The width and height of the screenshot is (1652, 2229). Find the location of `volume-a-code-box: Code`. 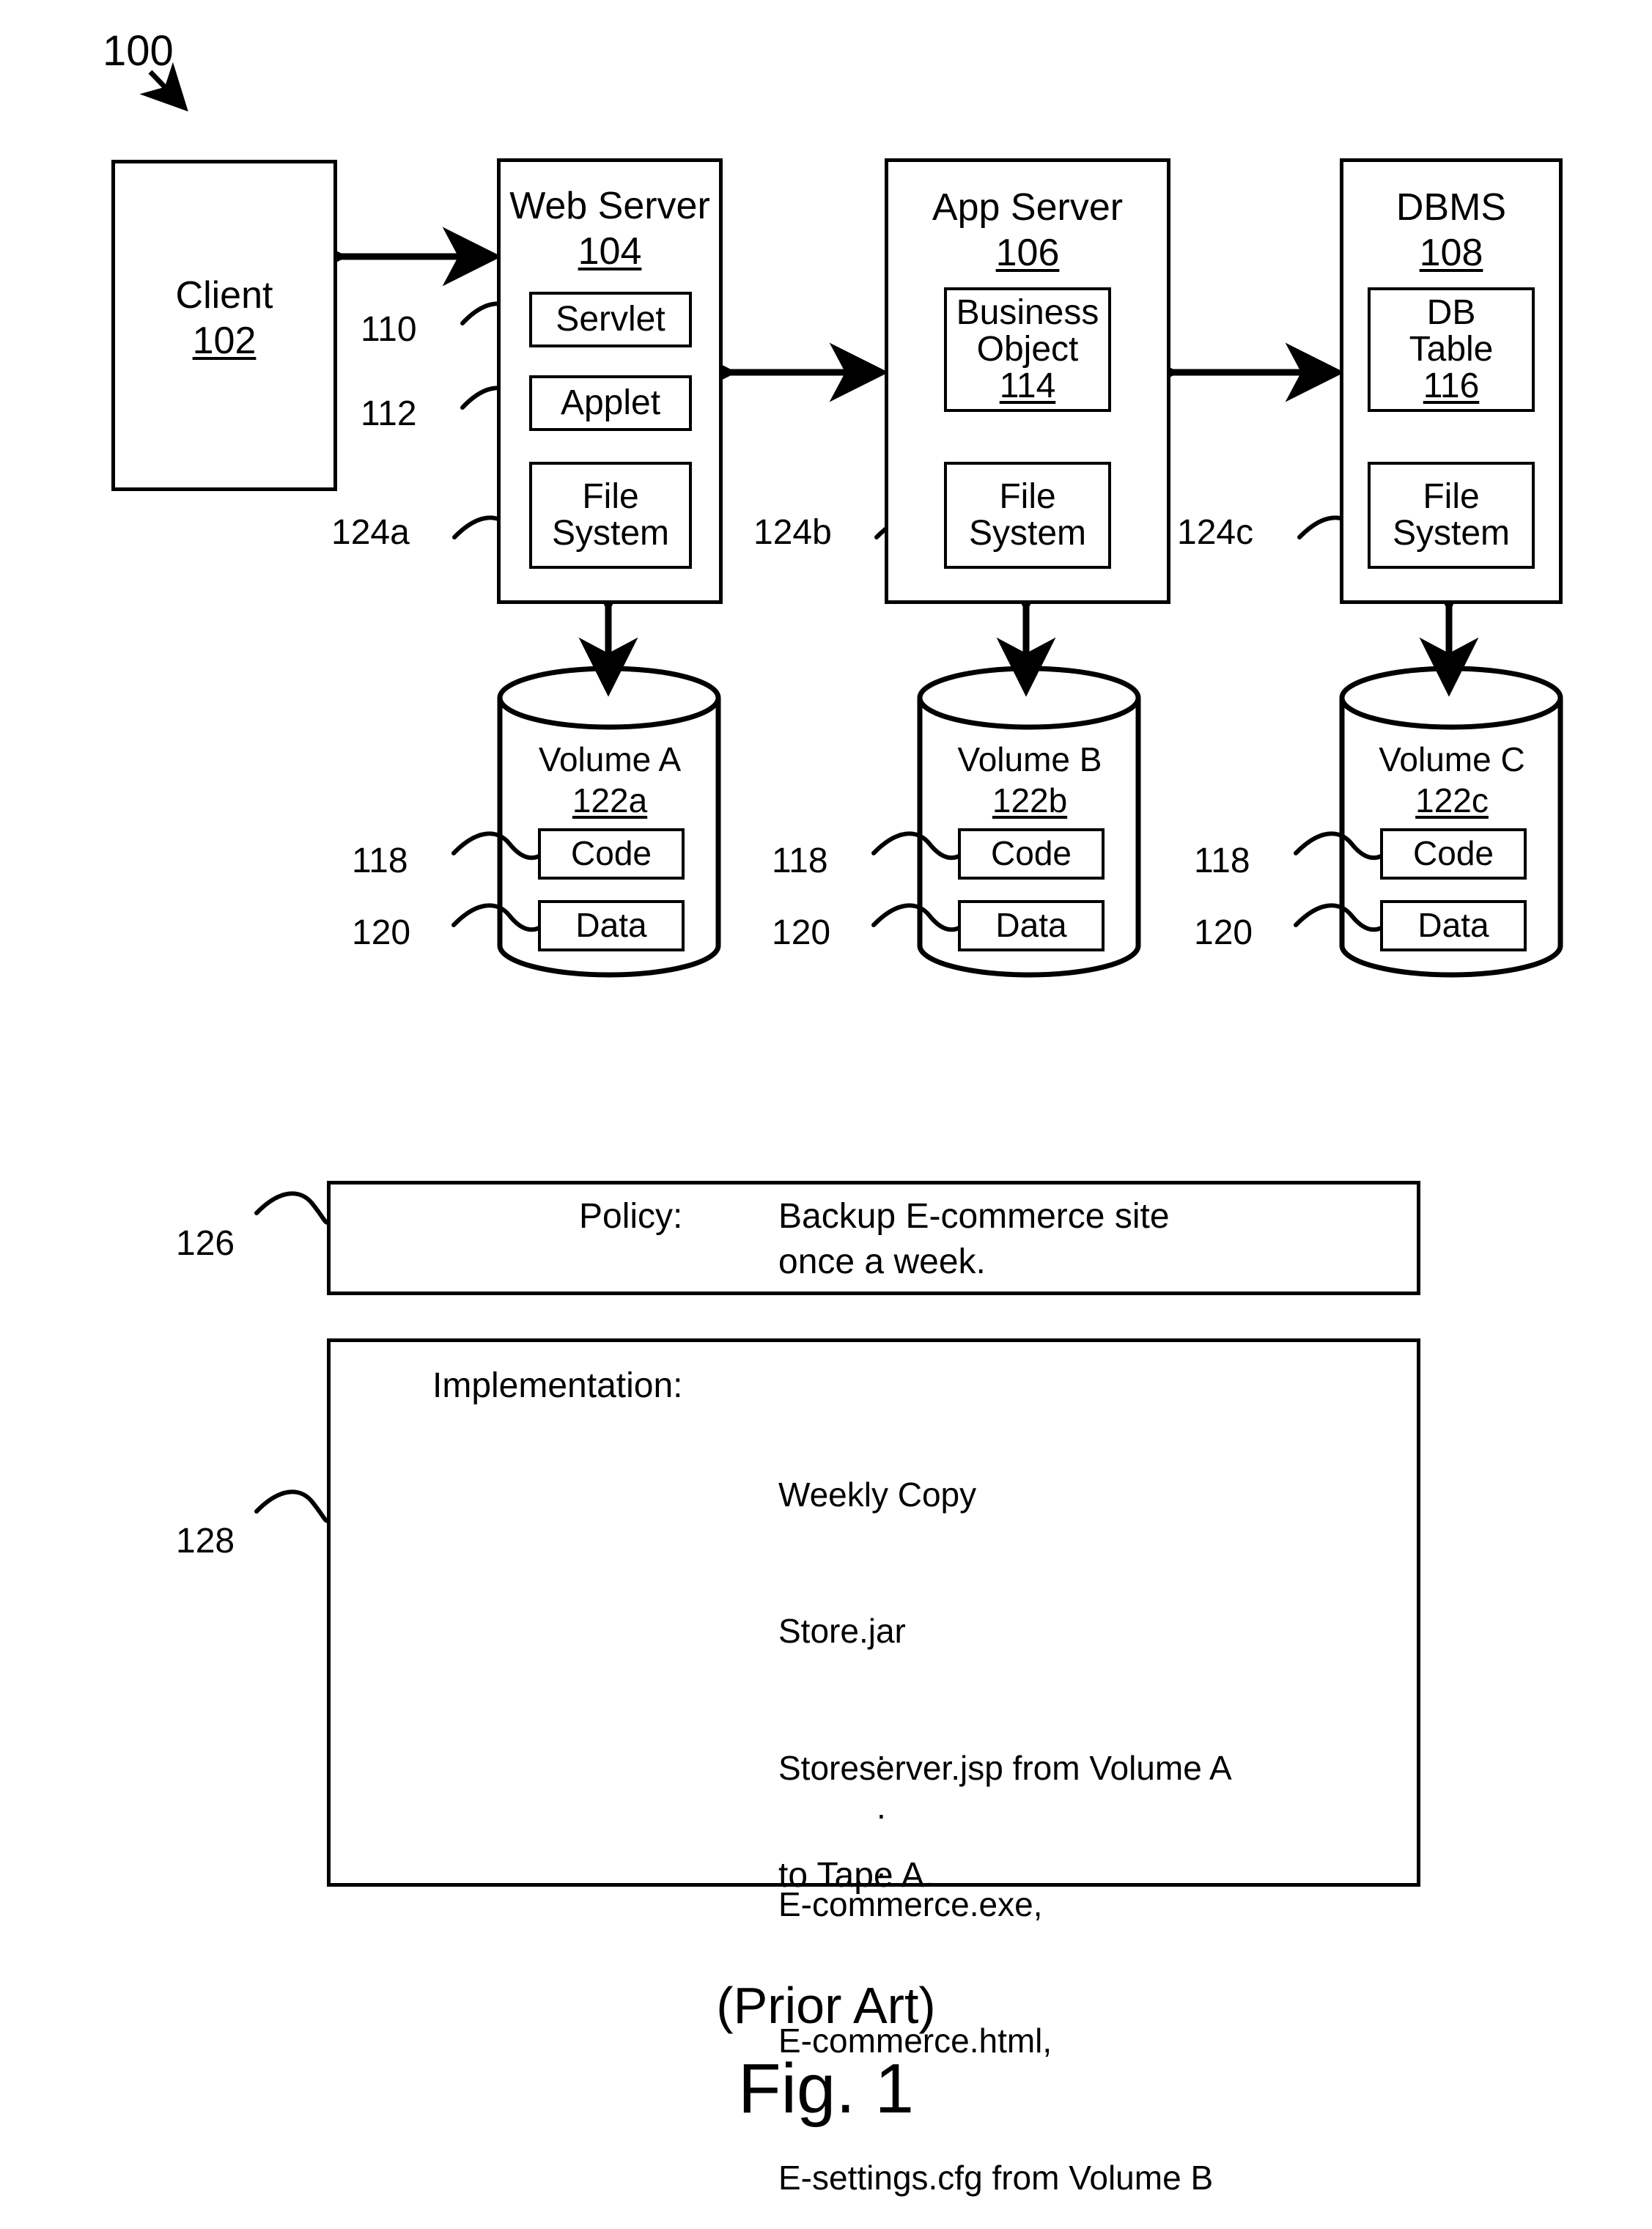

volume-a-code-box: Code is located at coordinates (611, 854).